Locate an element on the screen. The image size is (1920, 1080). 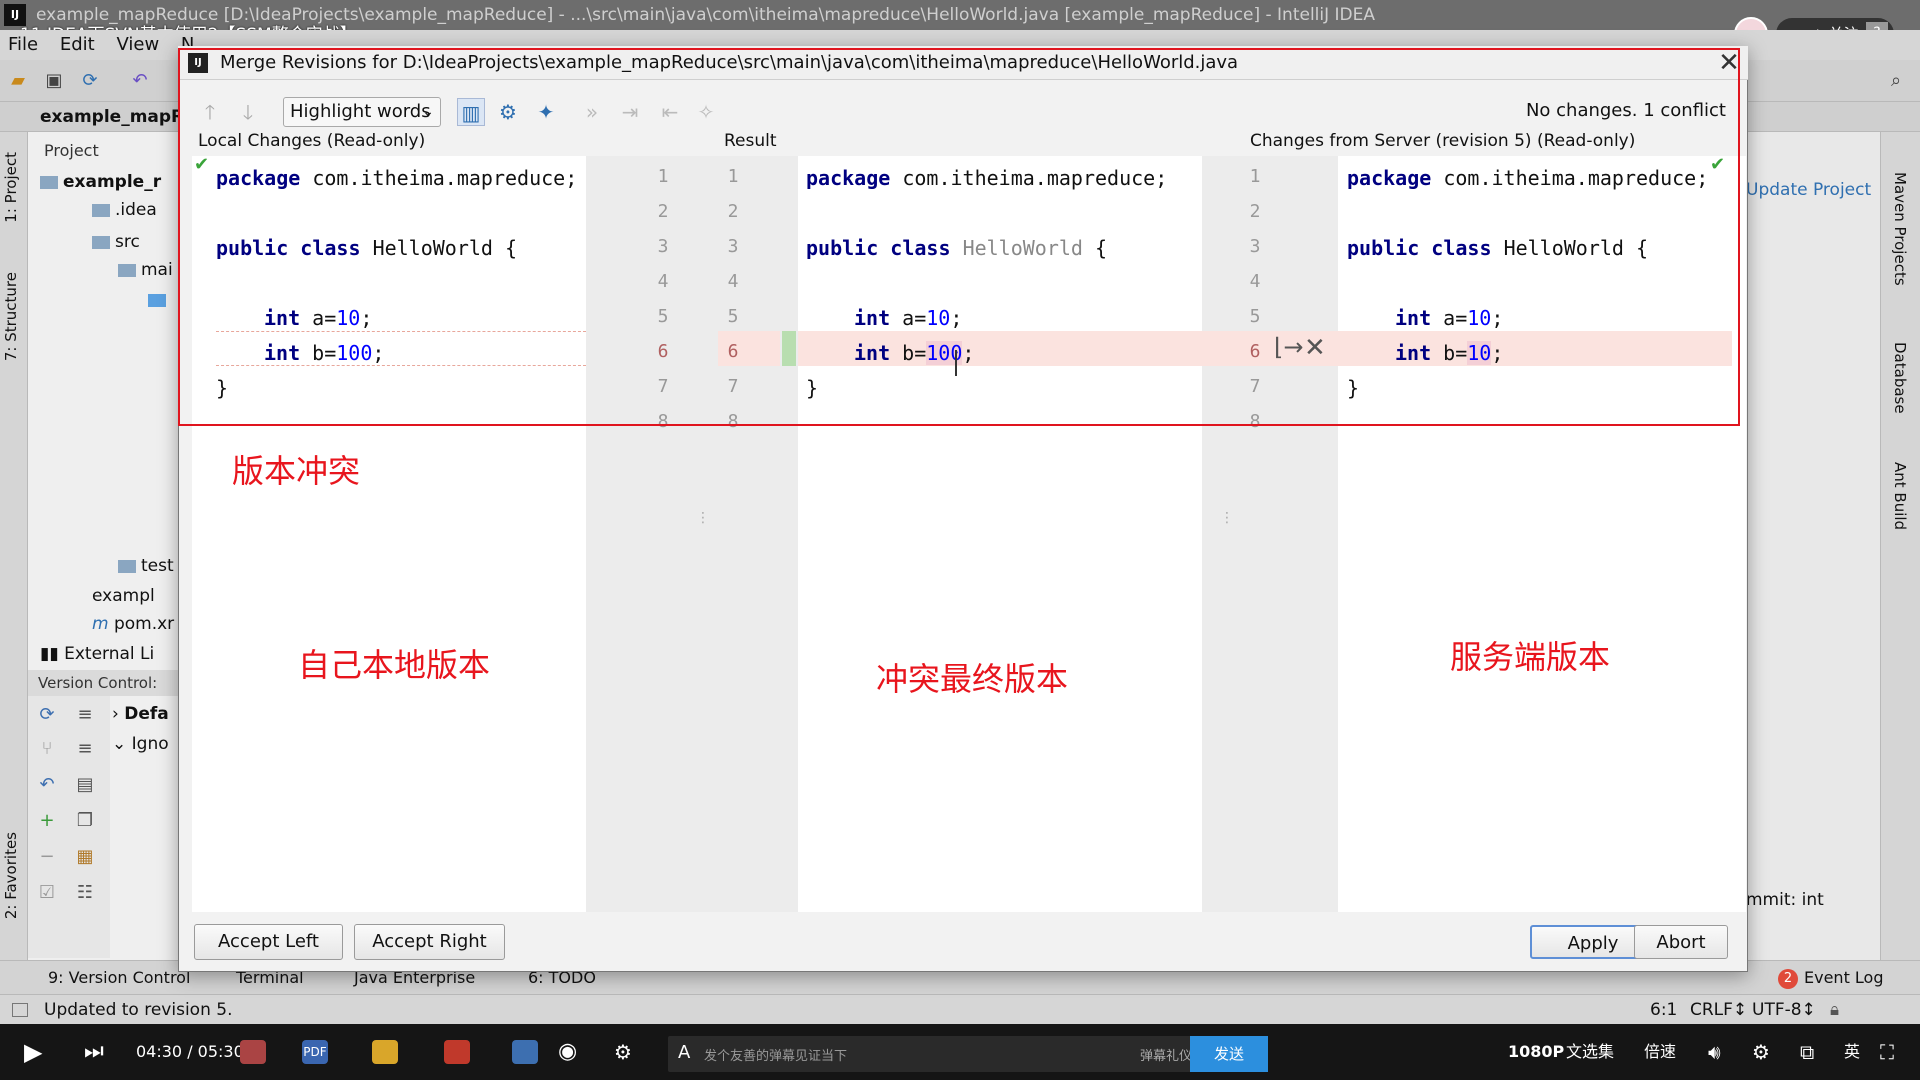
remove-icon: − is located at coordinates (47, 857).